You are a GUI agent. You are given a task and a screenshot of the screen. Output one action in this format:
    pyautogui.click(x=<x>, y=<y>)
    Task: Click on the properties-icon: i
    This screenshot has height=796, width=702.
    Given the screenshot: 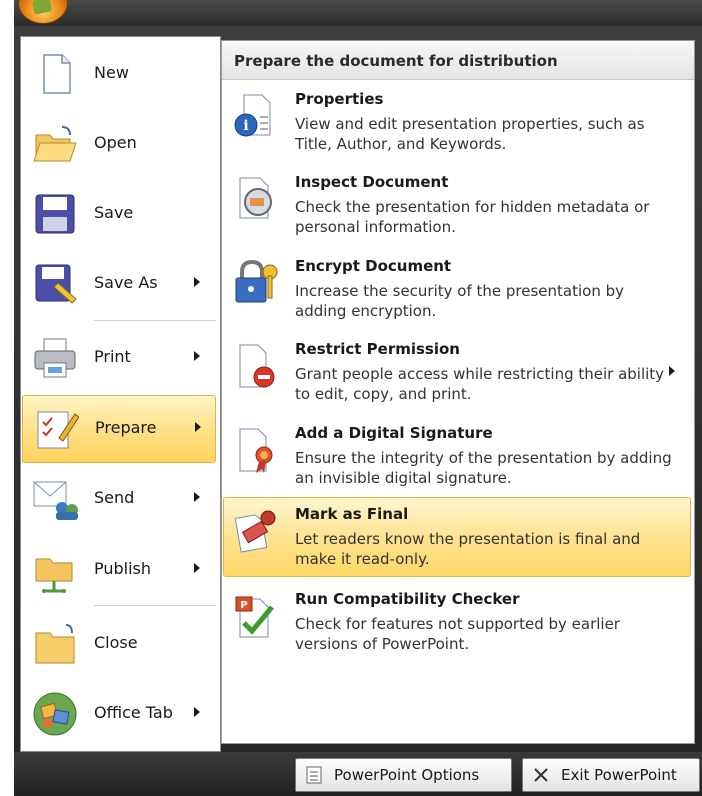 What is the action you would take?
    pyautogui.click(x=252, y=115)
    